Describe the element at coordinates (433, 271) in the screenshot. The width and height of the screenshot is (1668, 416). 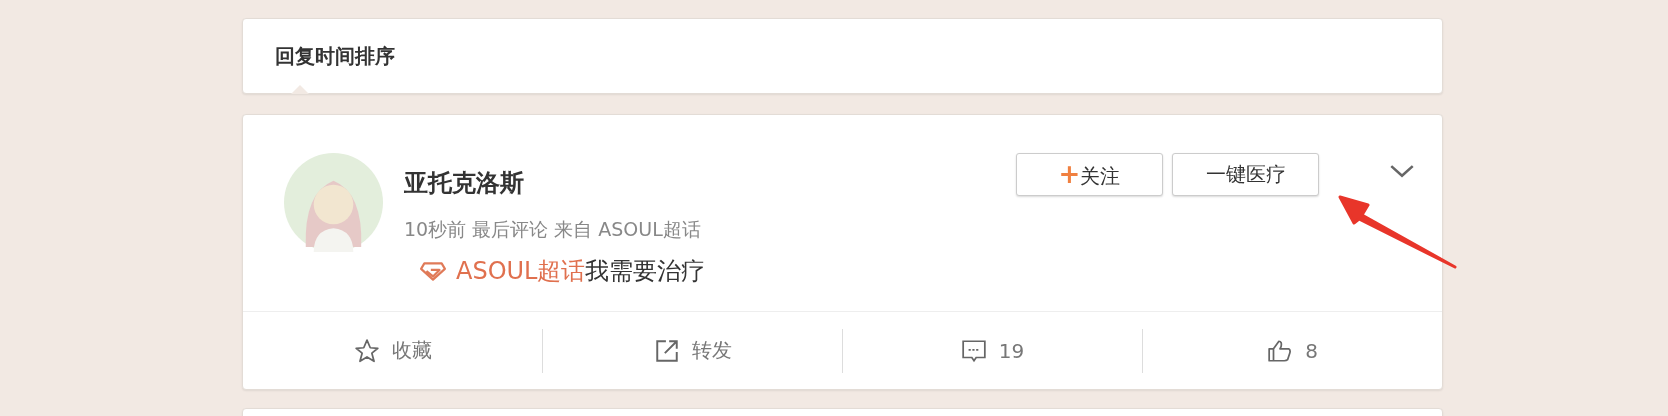
I see `diamond-icon` at that location.